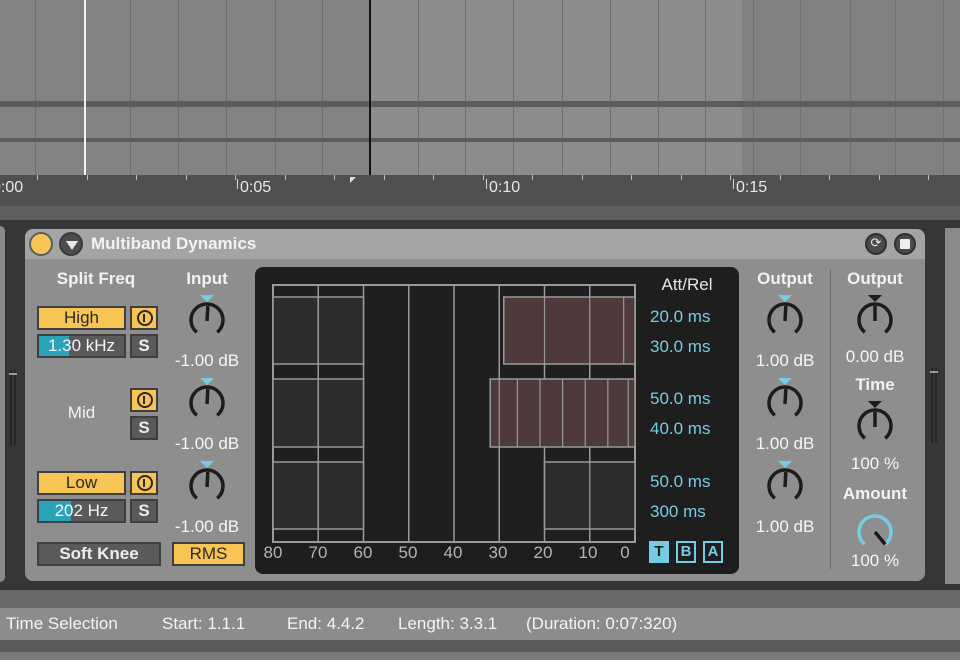 This screenshot has width=960, height=660. I want to click on mid-release-value: 40.0 ms, so click(680, 429).